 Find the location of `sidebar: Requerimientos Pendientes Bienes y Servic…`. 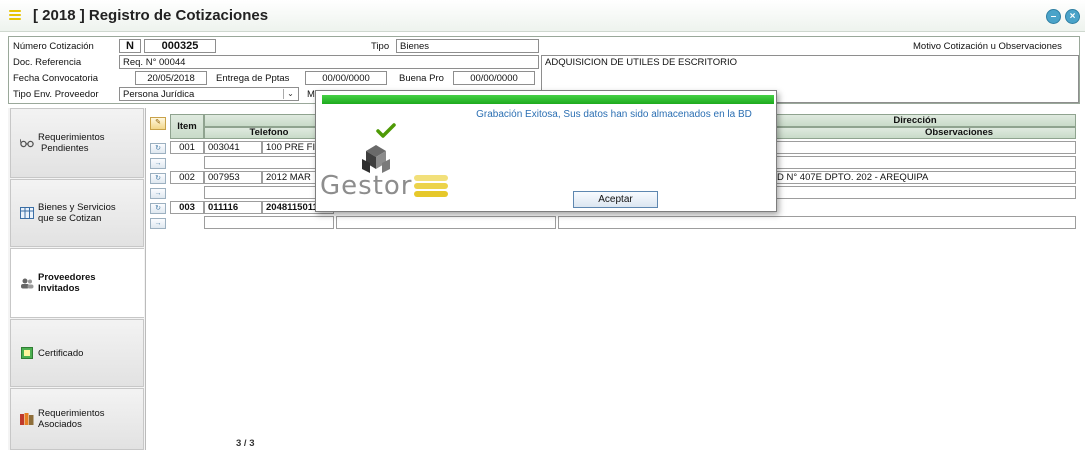

sidebar: Requerimientos Pendientes Bienes y Servic… is located at coordinates (77, 279).